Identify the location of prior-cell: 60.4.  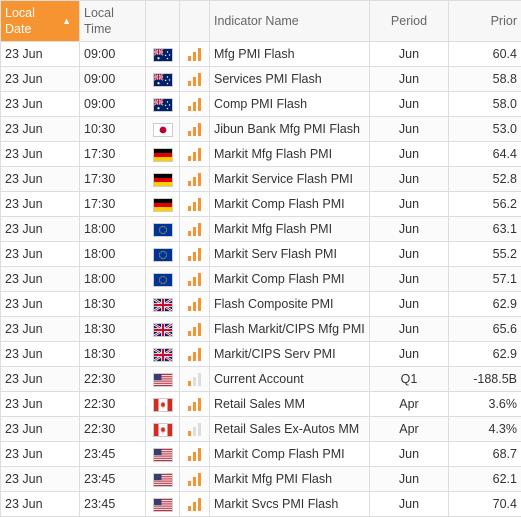
(485, 54).